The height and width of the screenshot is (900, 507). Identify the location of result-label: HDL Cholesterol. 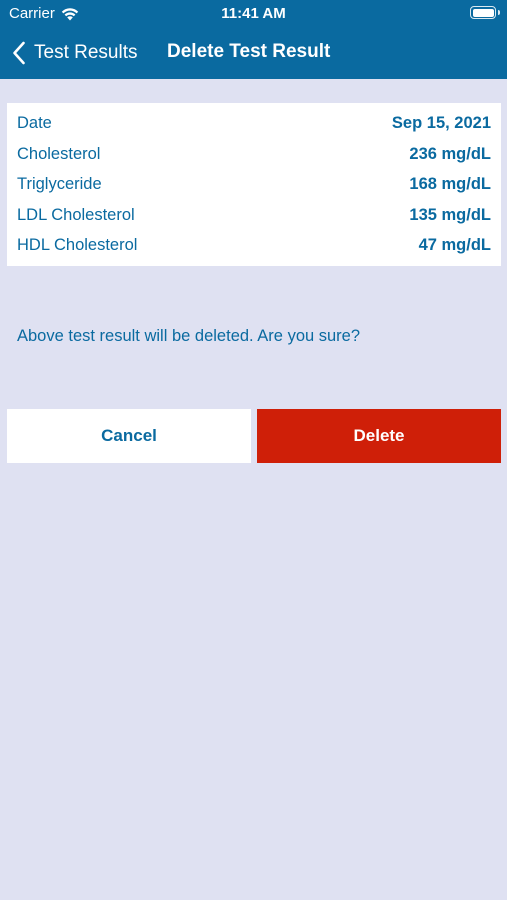
(77, 244).